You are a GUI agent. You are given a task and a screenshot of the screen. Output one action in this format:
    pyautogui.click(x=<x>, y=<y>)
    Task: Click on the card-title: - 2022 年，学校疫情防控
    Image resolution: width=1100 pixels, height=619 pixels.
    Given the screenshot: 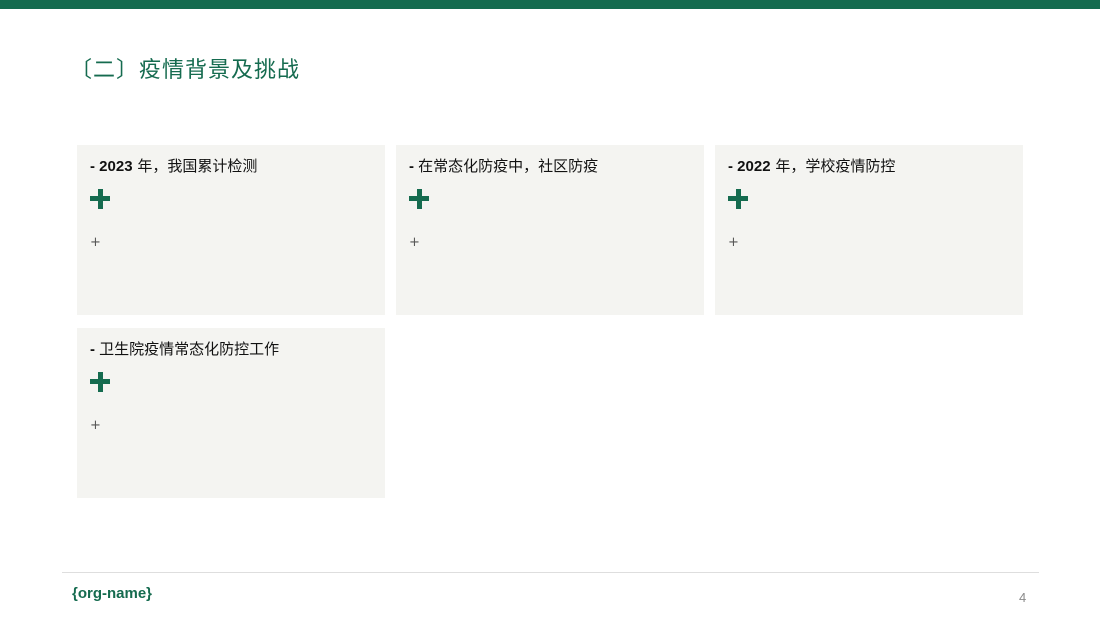 What is the action you would take?
    pyautogui.click(x=811, y=165)
    